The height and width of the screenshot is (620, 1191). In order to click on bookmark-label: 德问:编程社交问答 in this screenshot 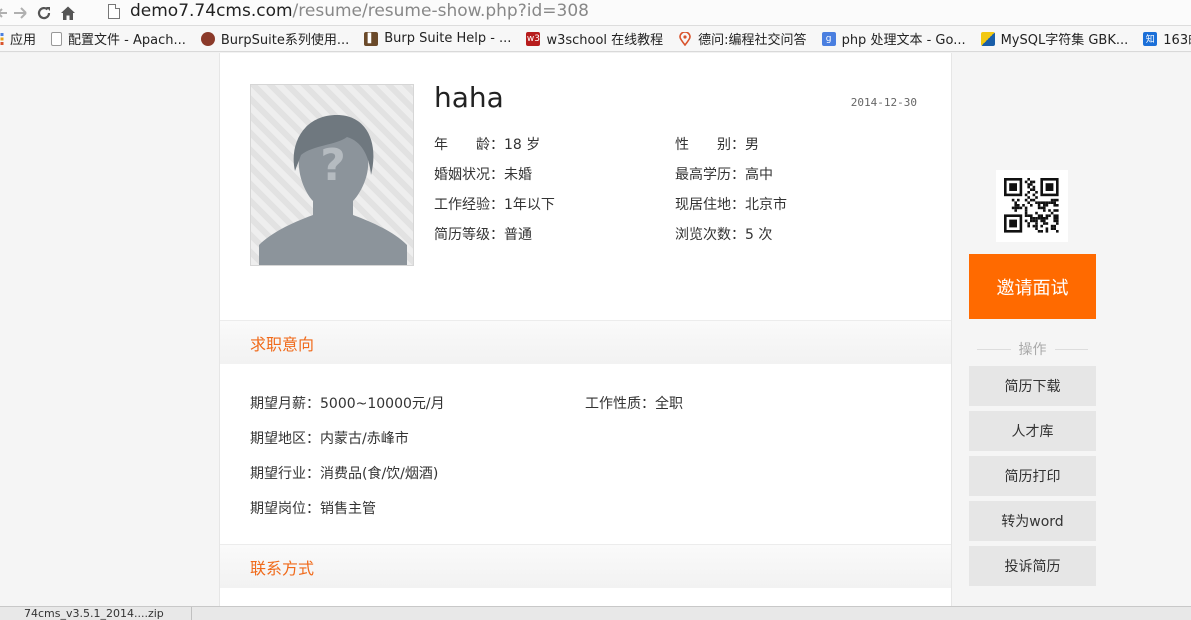, I will do `click(752, 40)`.